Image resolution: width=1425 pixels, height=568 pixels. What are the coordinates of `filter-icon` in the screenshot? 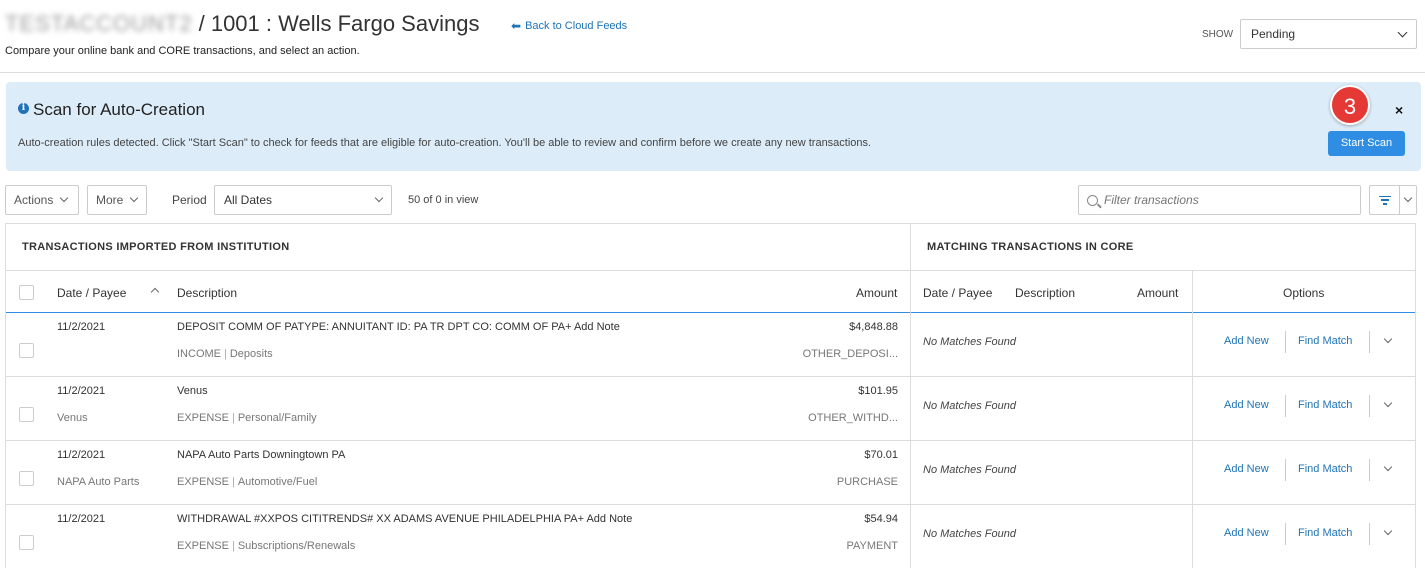 It's located at (1384, 200).